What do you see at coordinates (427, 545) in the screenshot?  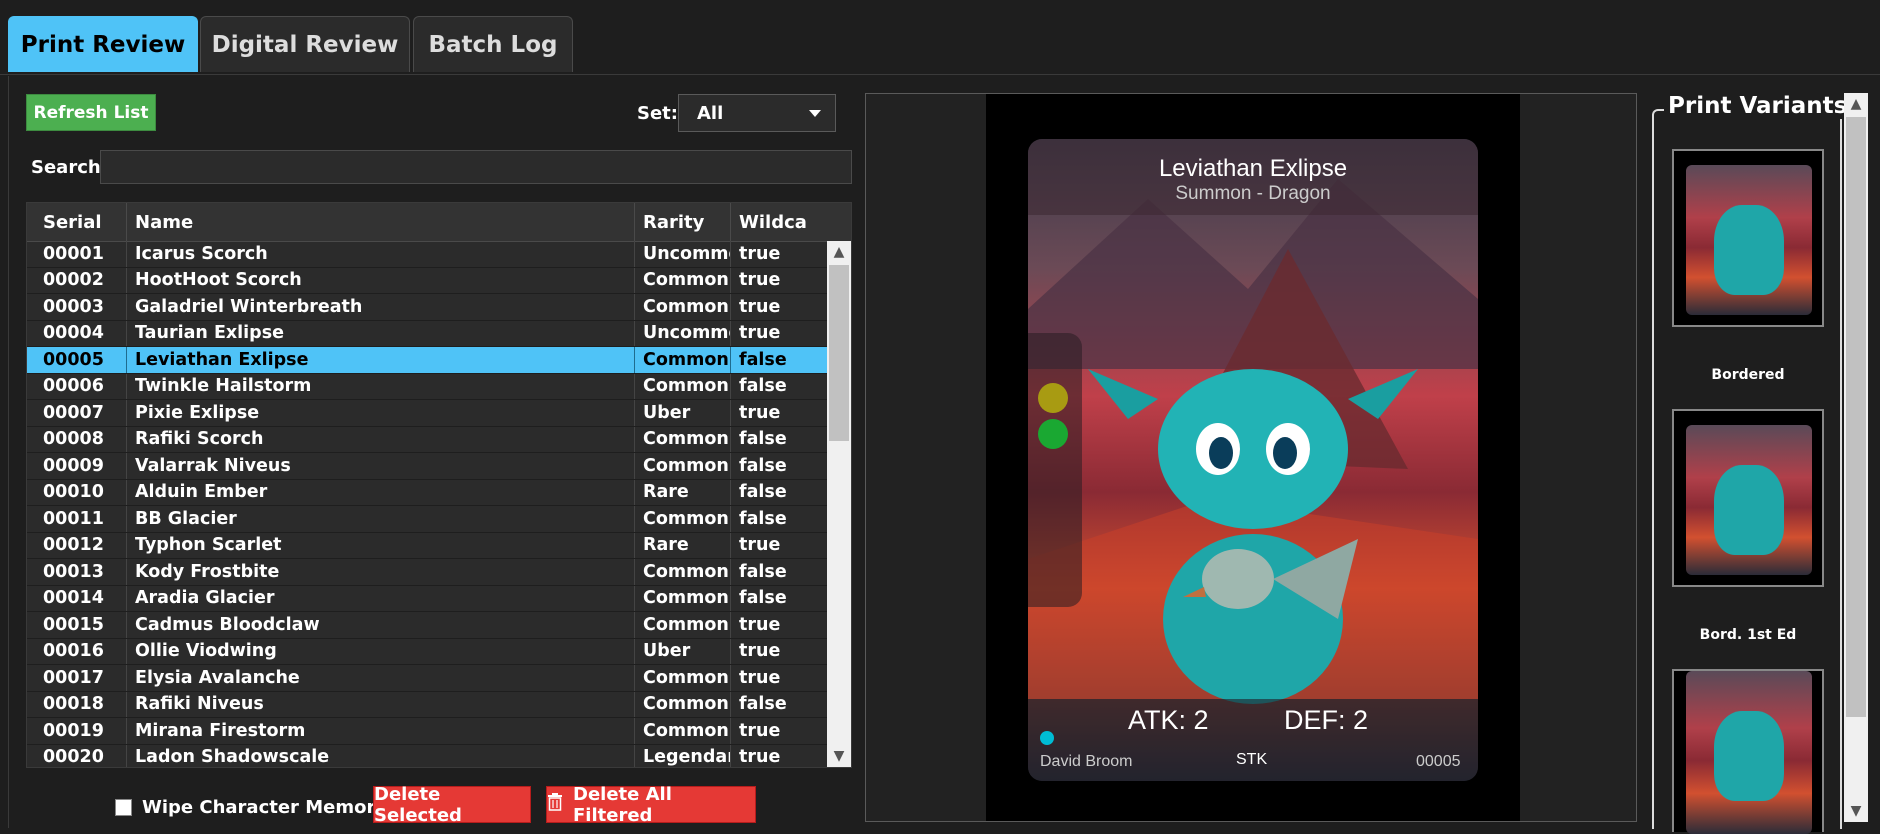 I see `table-row: 00012 Typhon Scarlet Rare true` at bounding box center [427, 545].